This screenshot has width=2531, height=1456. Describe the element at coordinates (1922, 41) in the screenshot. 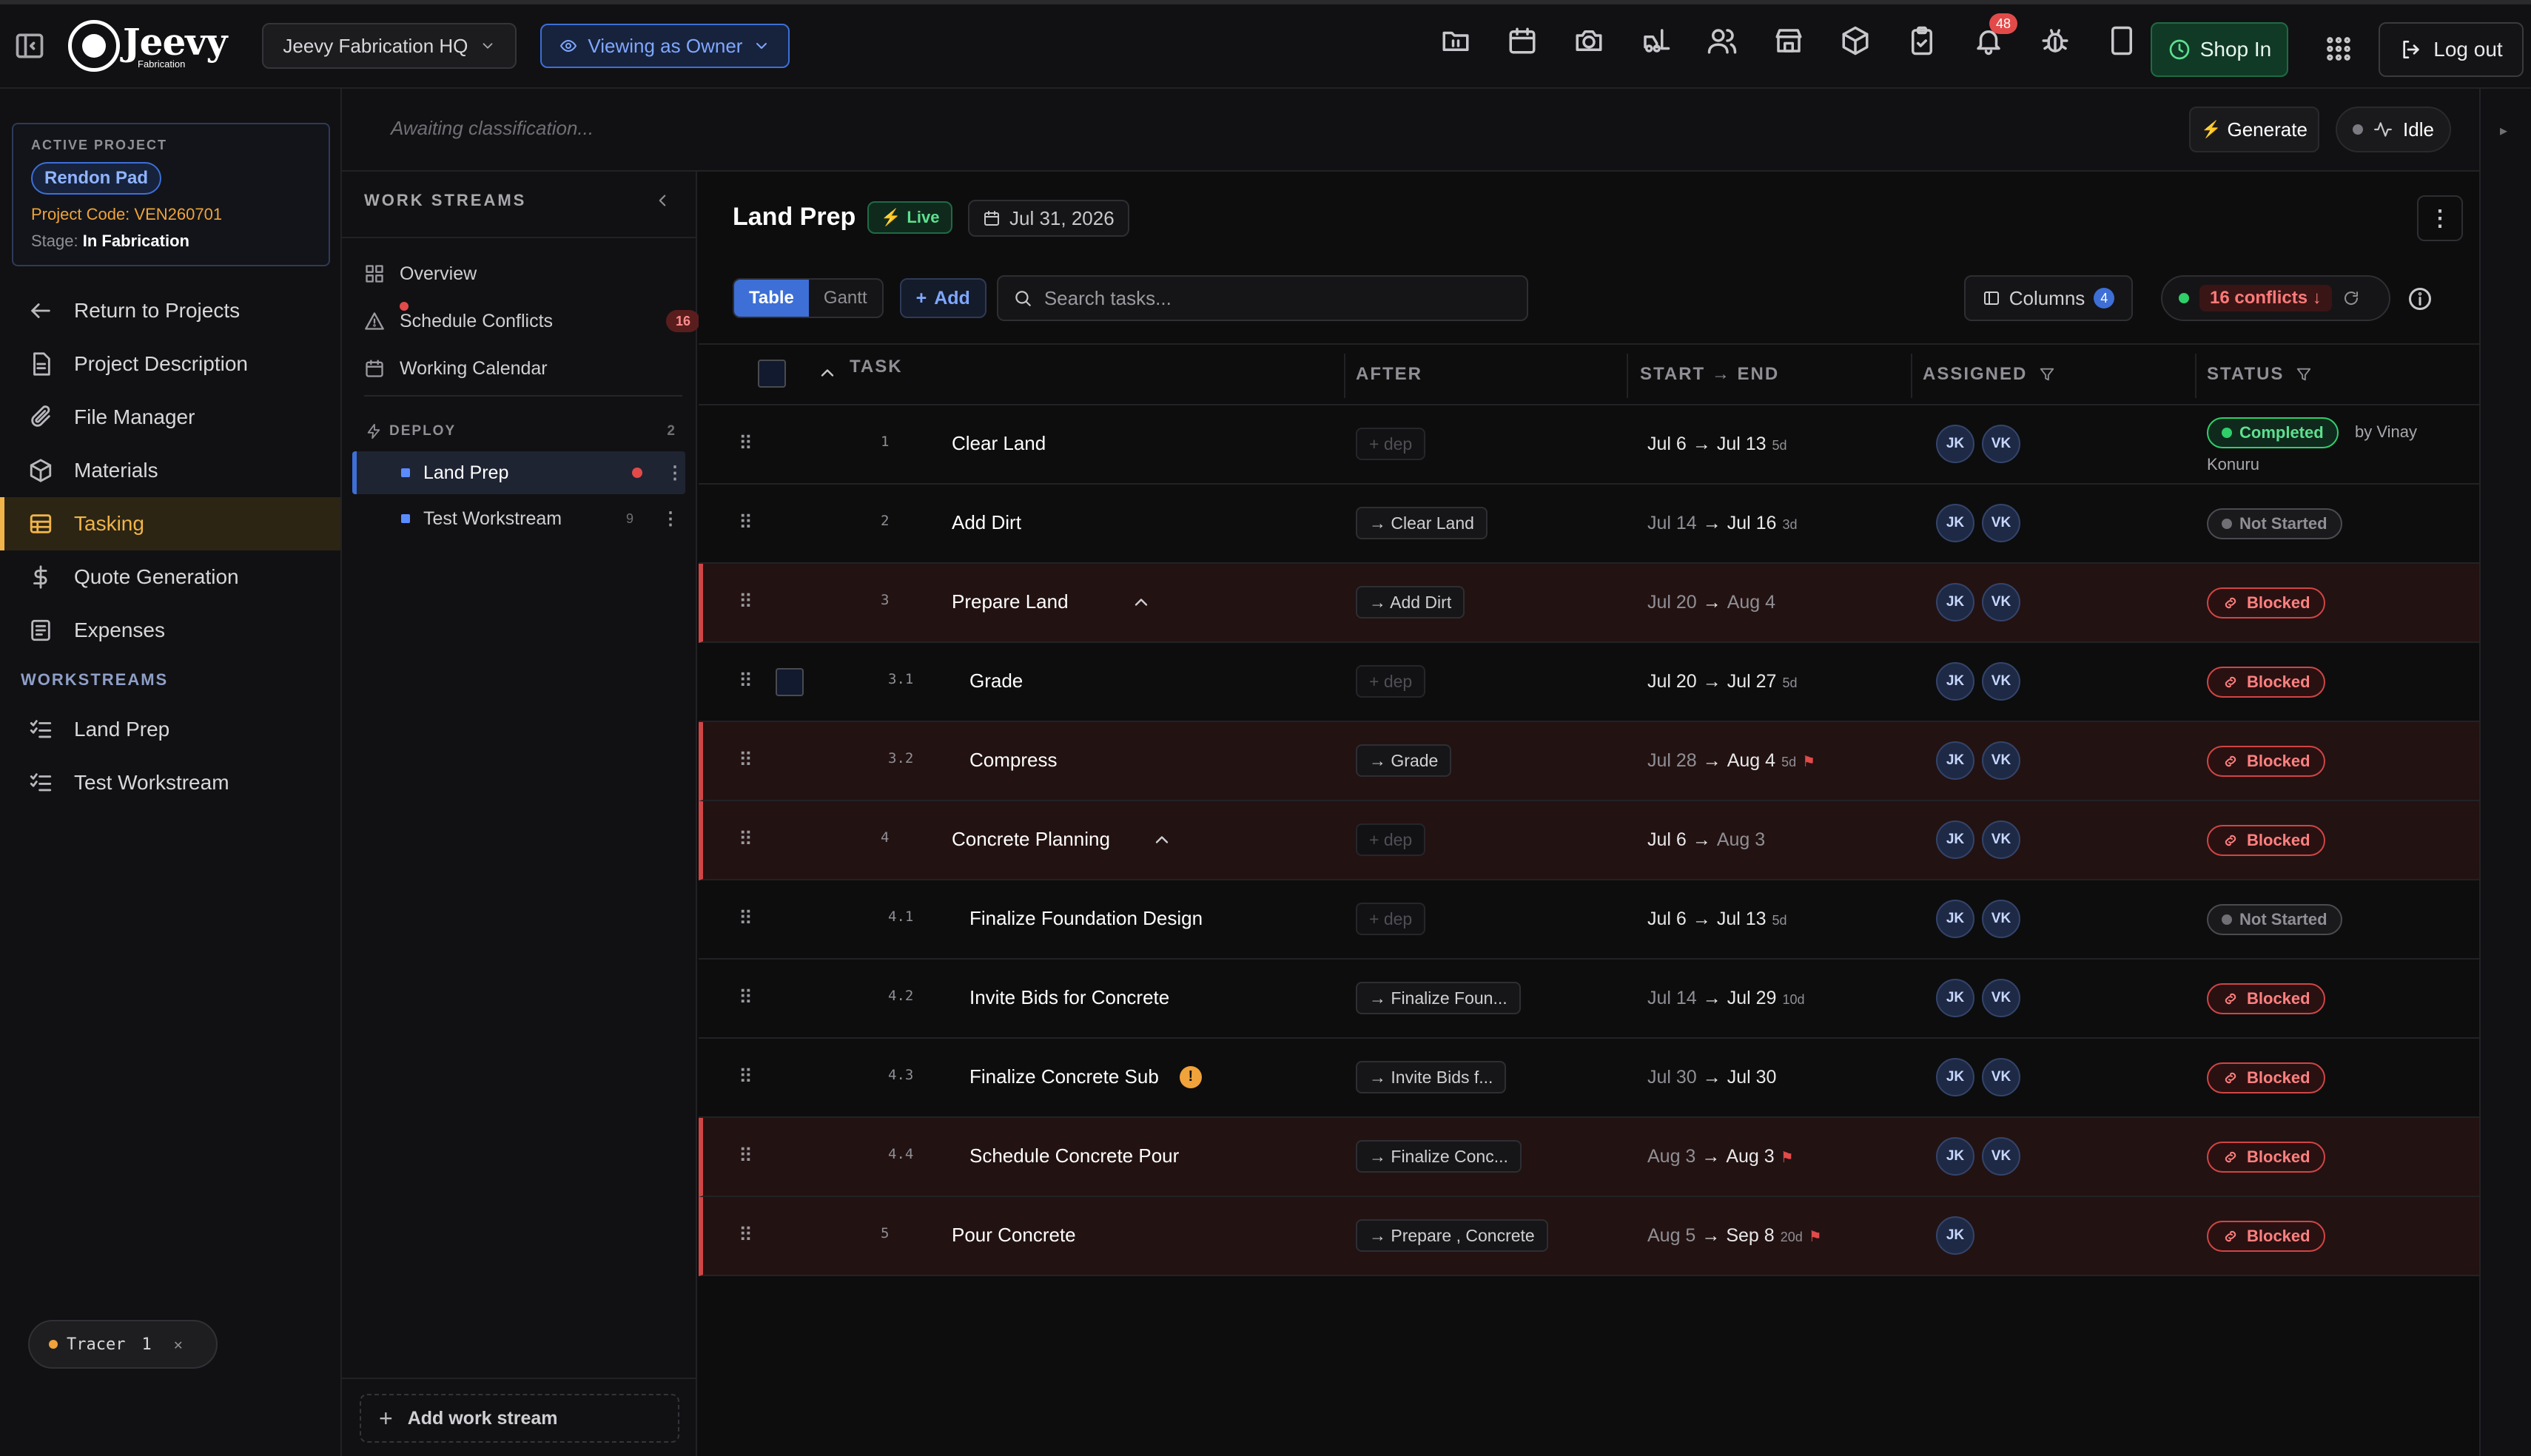

I see `clipboard-check-icon` at that location.